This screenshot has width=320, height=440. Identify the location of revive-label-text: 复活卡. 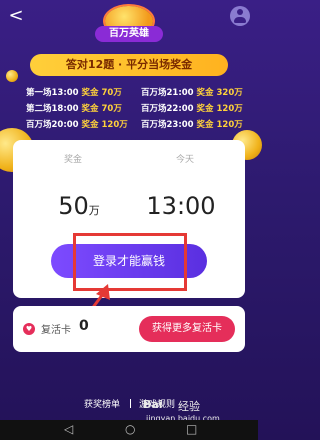
(56, 330).